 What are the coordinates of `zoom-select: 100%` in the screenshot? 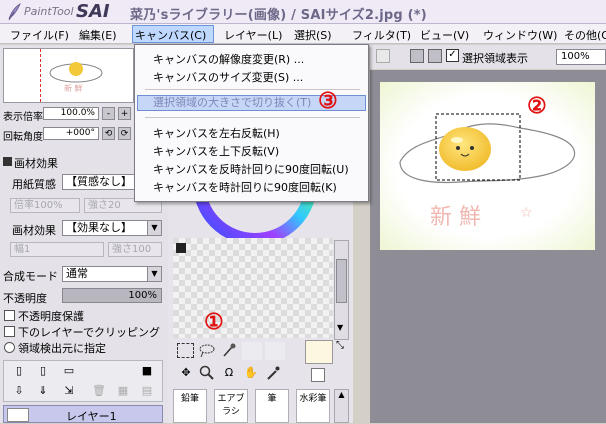 It's located at (581, 57).